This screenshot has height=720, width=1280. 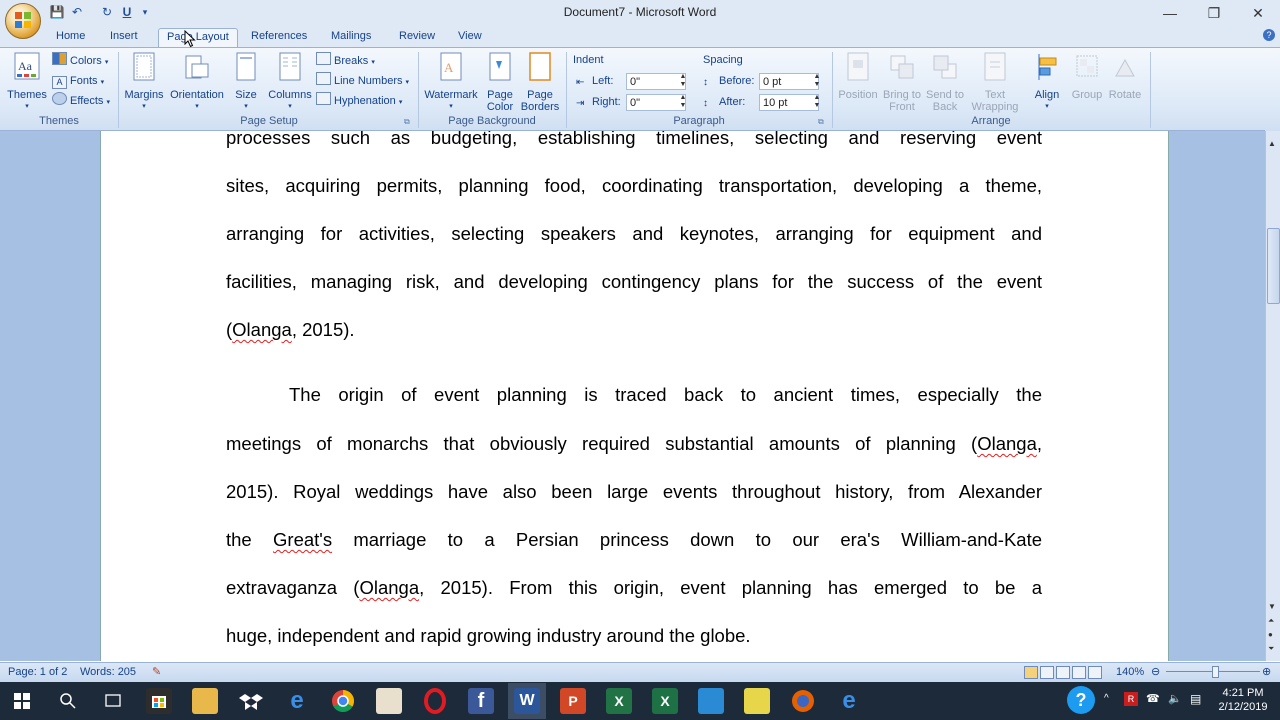 I want to click on zoom-slider-thumb, so click(x=1215, y=672).